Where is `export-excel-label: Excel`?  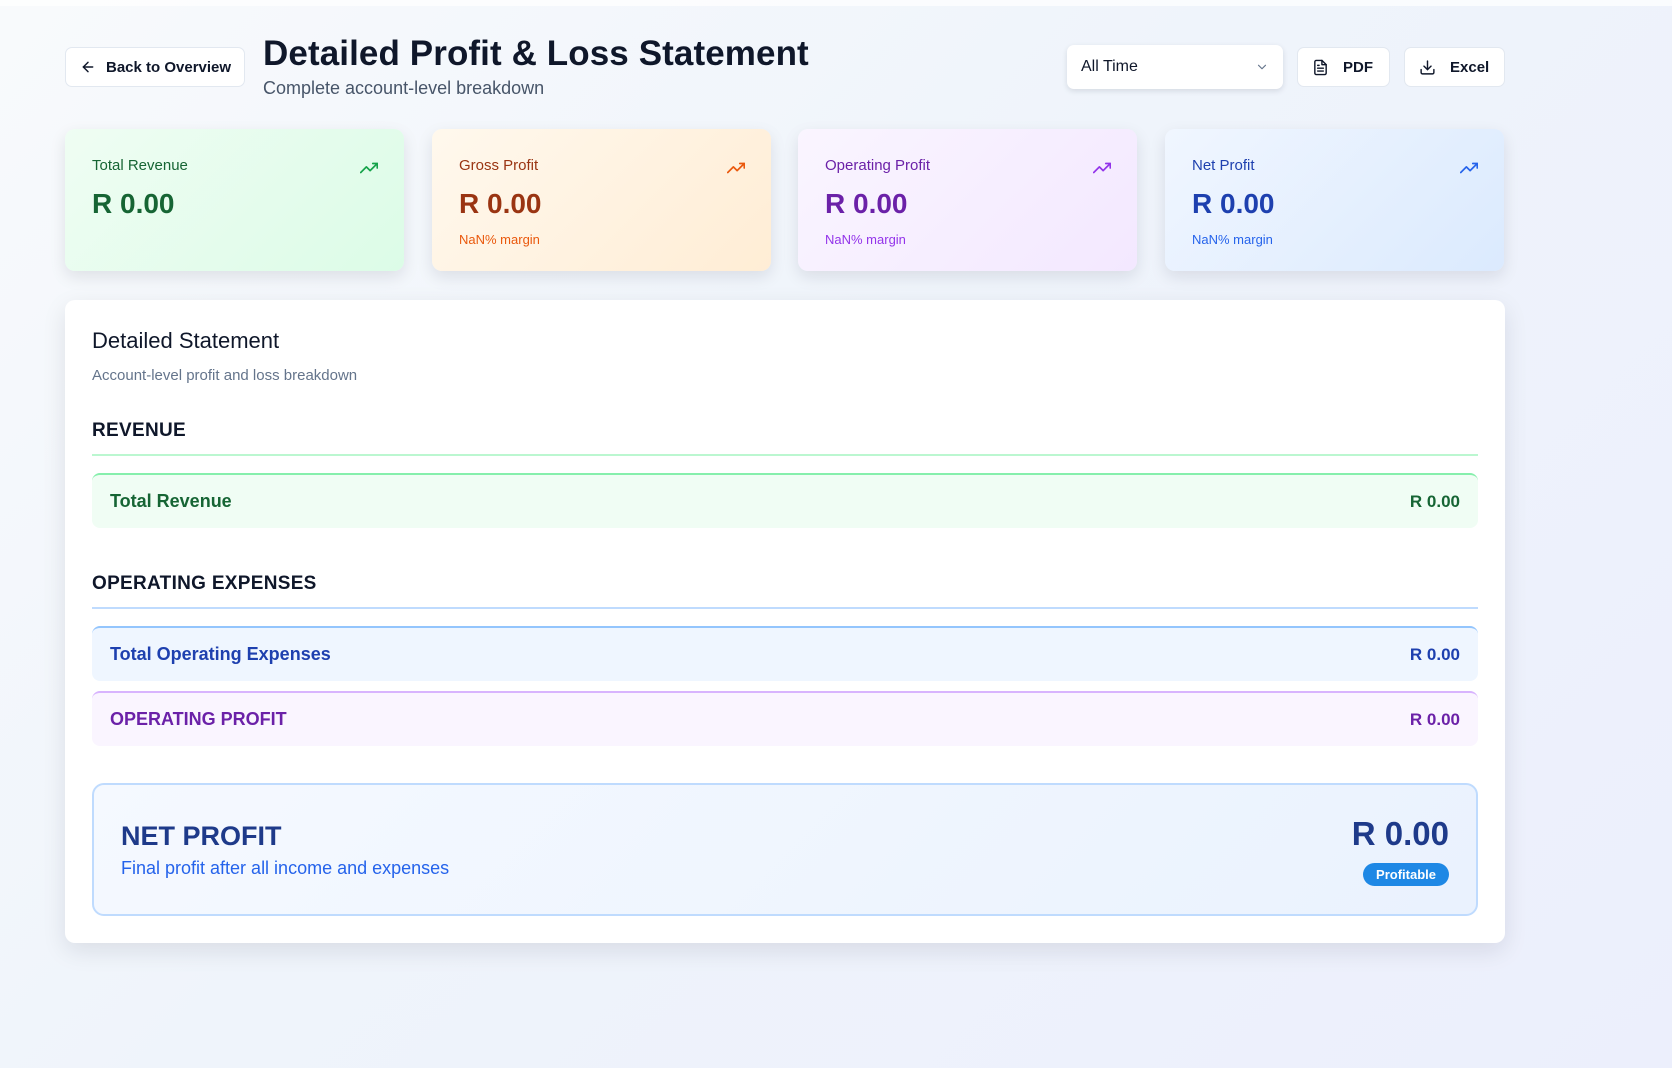
export-excel-label: Excel is located at coordinates (1470, 67).